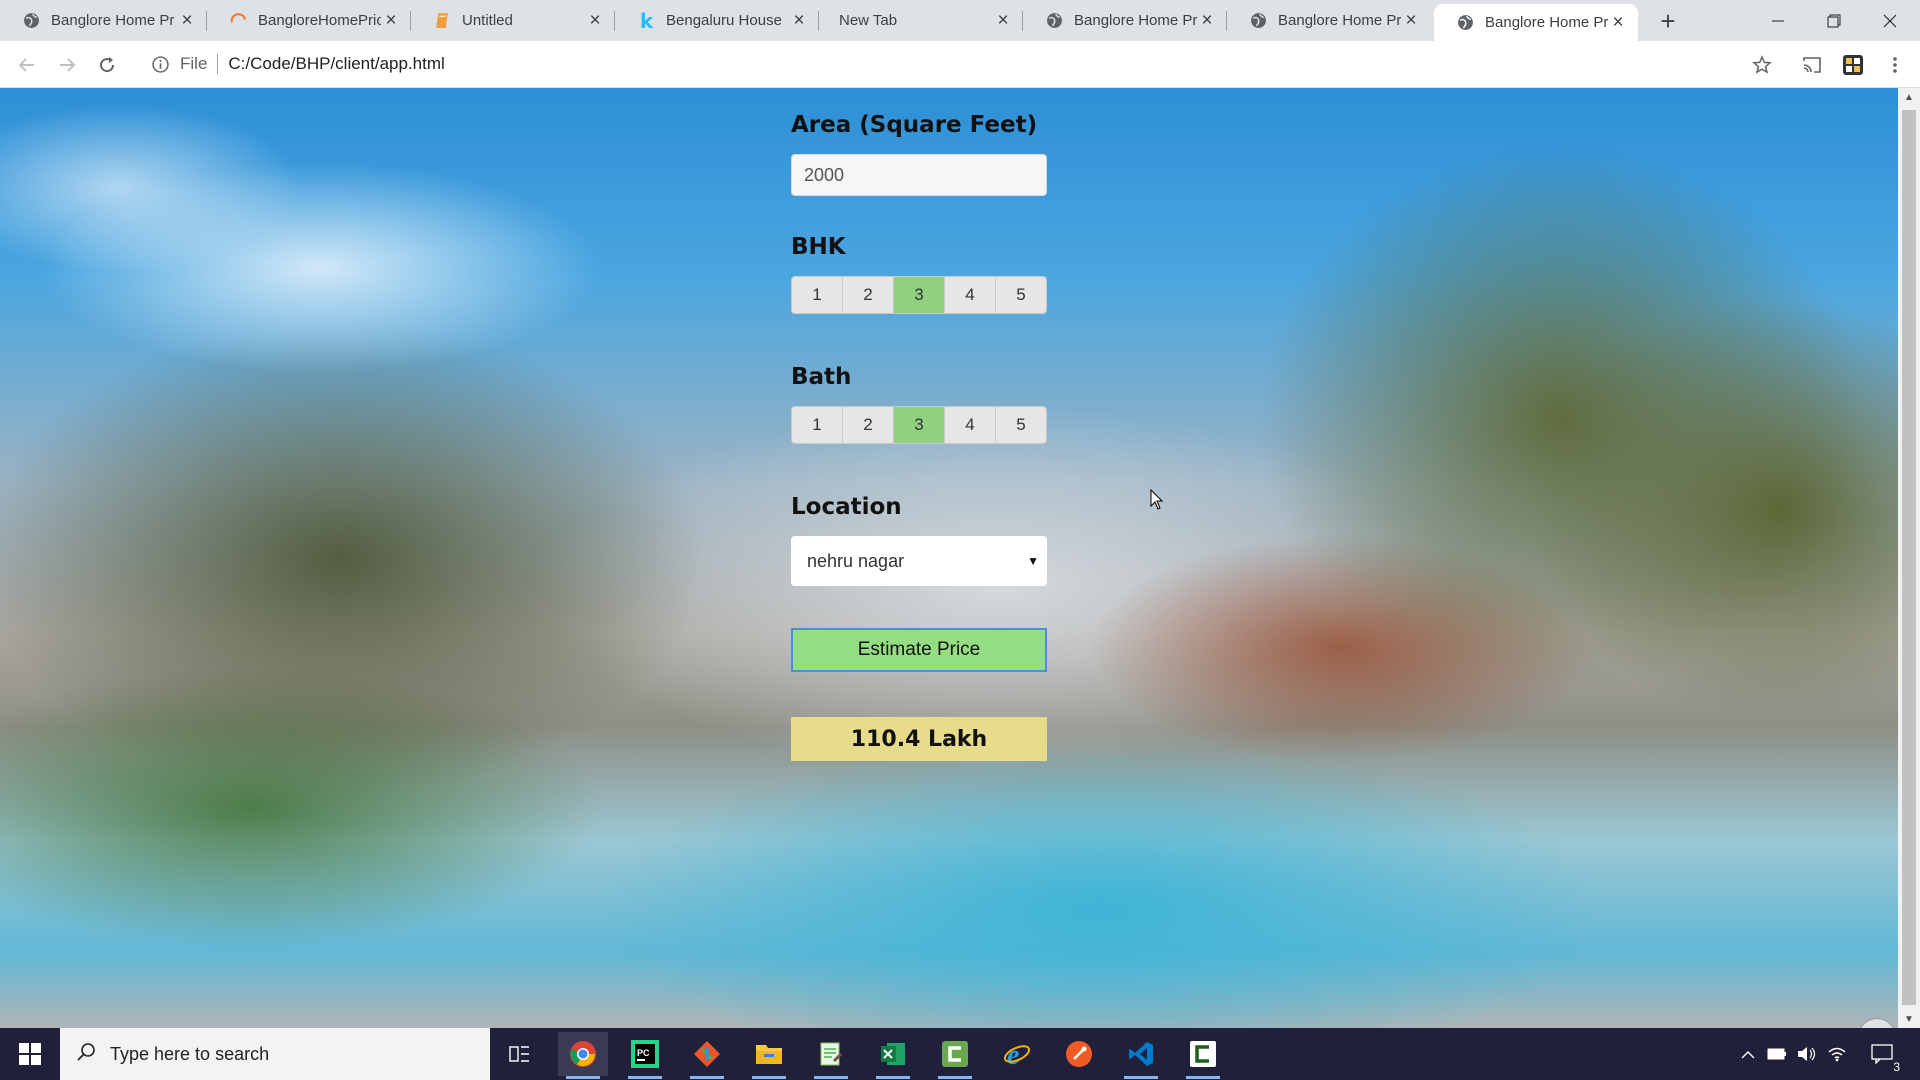 This screenshot has width=1920, height=1080. What do you see at coordinates (30, 1054) in the screenshot?
I see `windows-start-button` at bounding box center [30, 1054].